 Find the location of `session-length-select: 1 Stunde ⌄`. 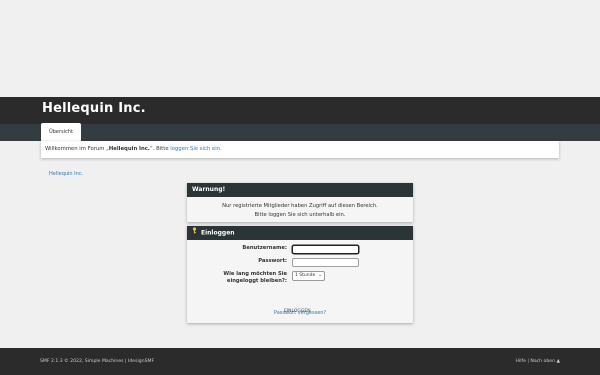

session-length-select: 1 Stunde ⌄ is located at coordinates (308, 276).